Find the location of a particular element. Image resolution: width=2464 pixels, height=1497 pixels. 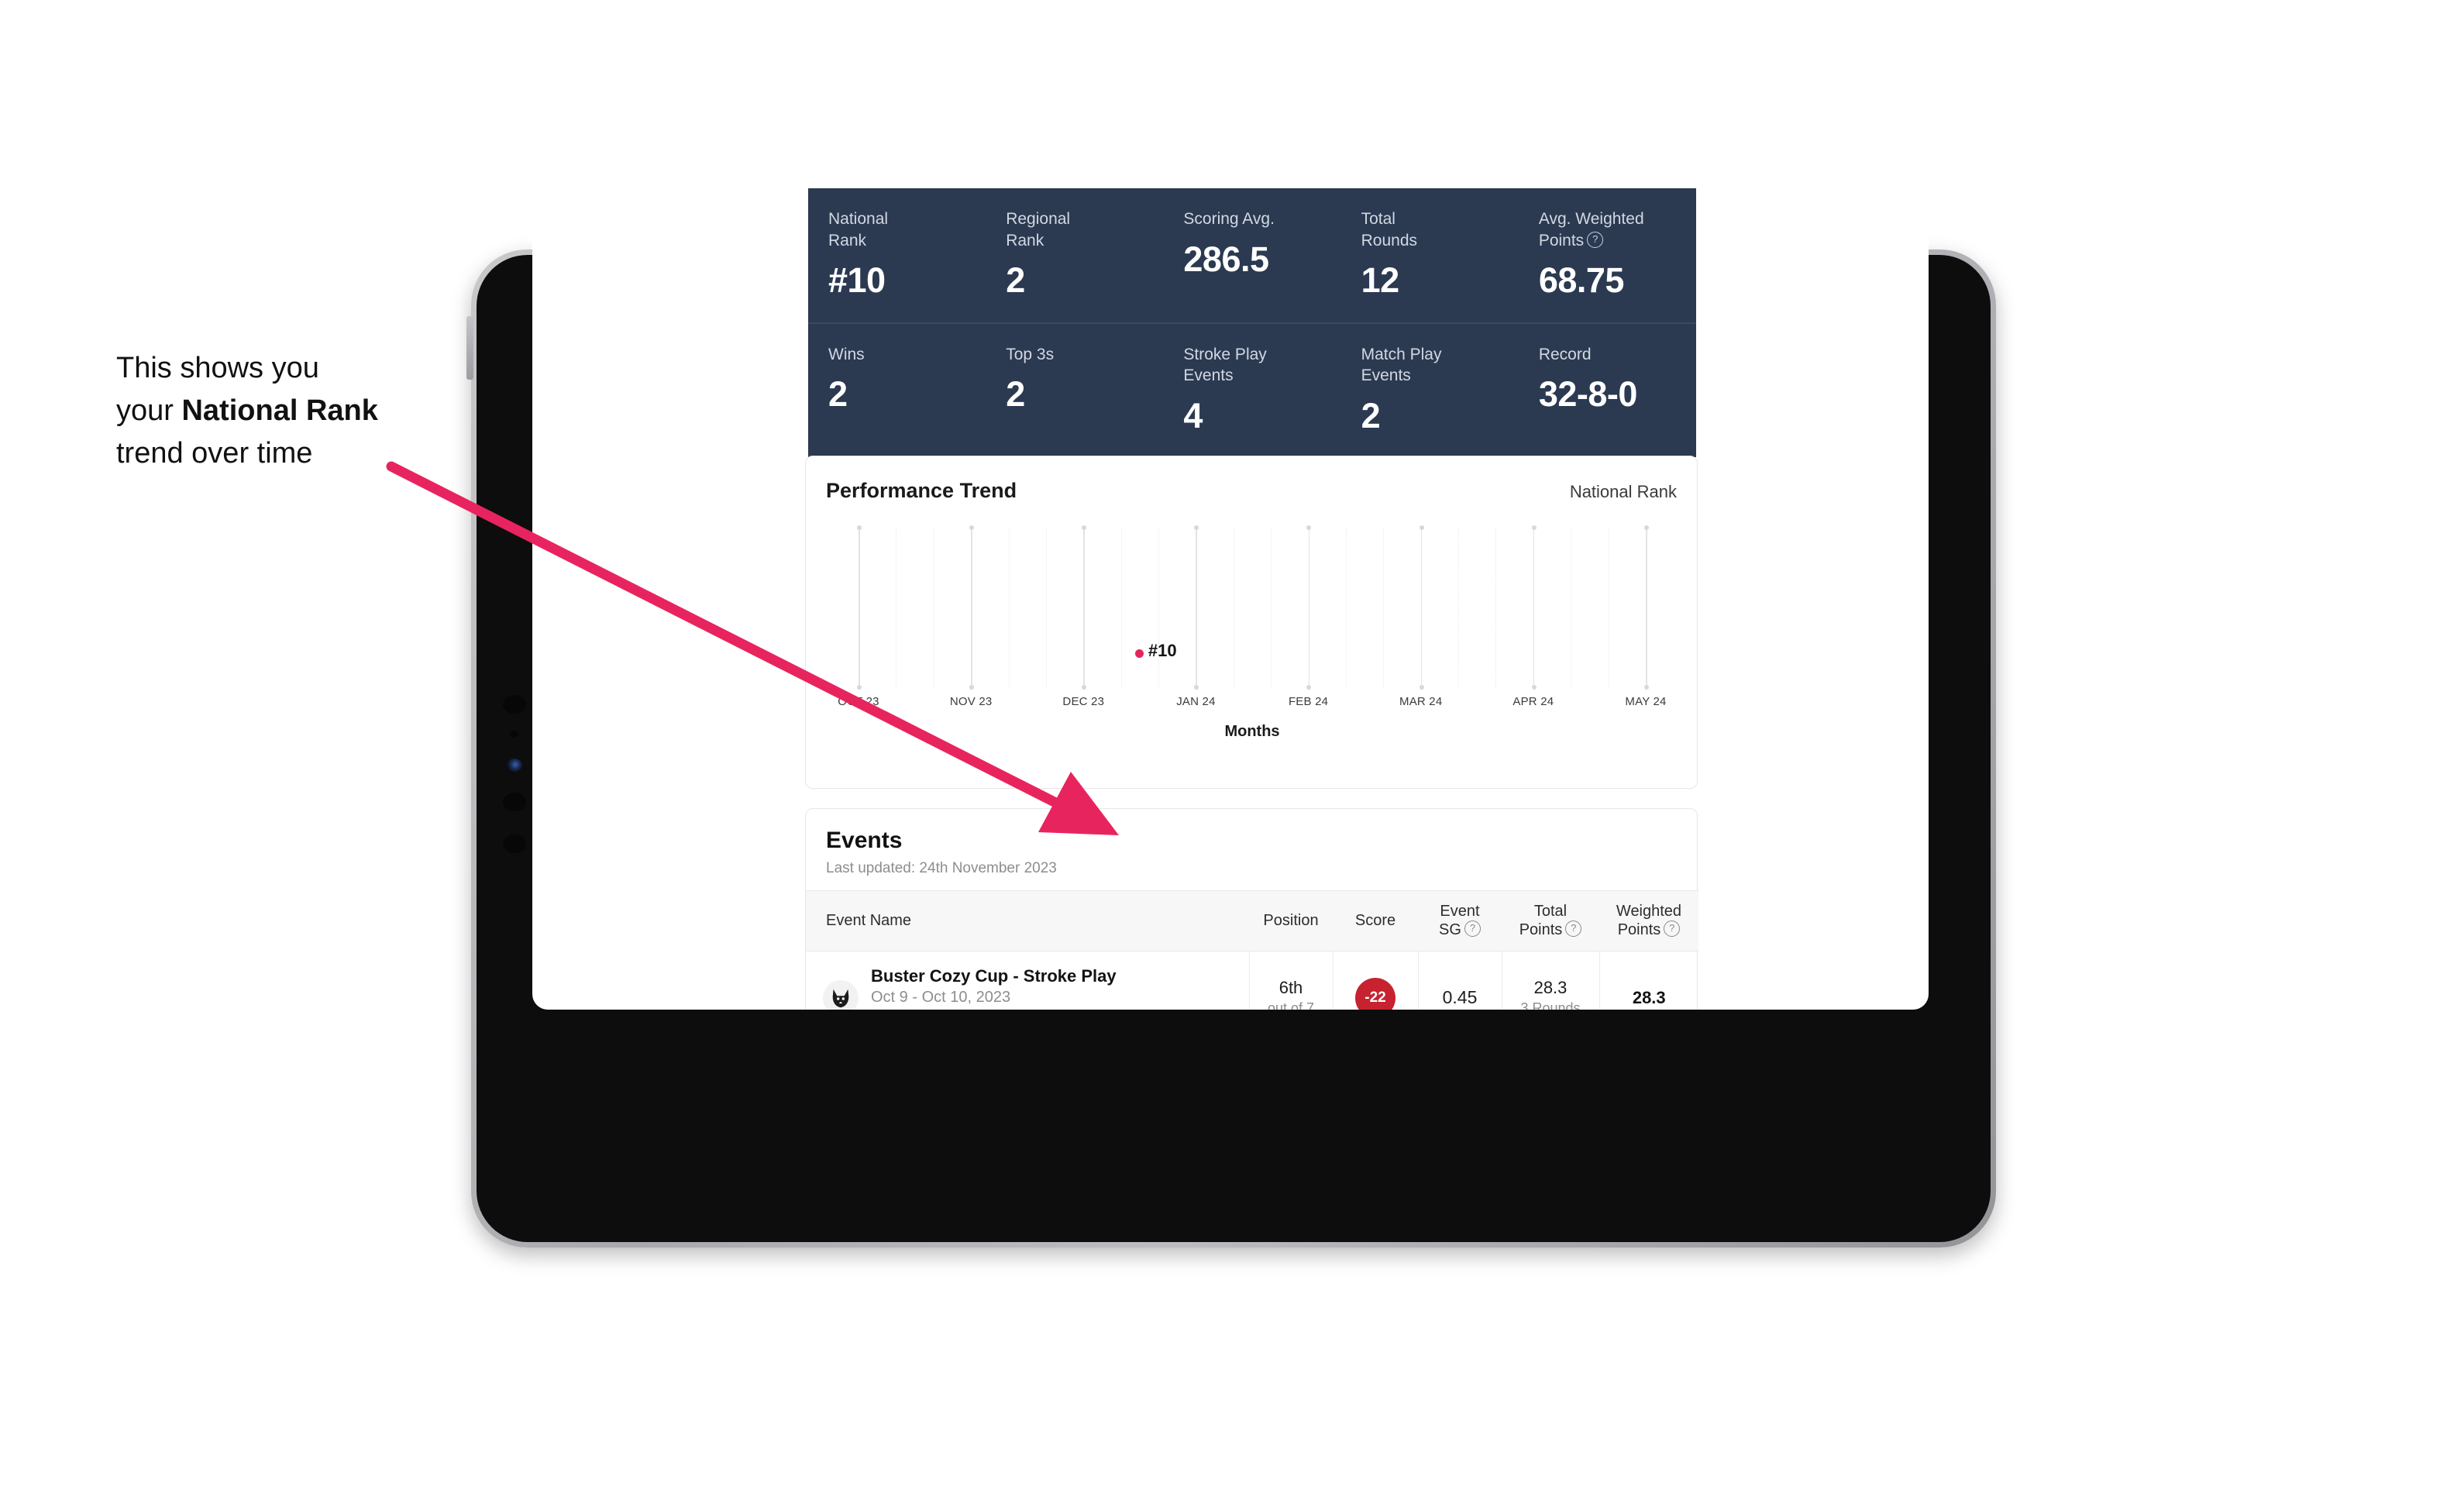

events-card: Events Last updated: 24th November 2023 is located at coordinates (1251, 909).